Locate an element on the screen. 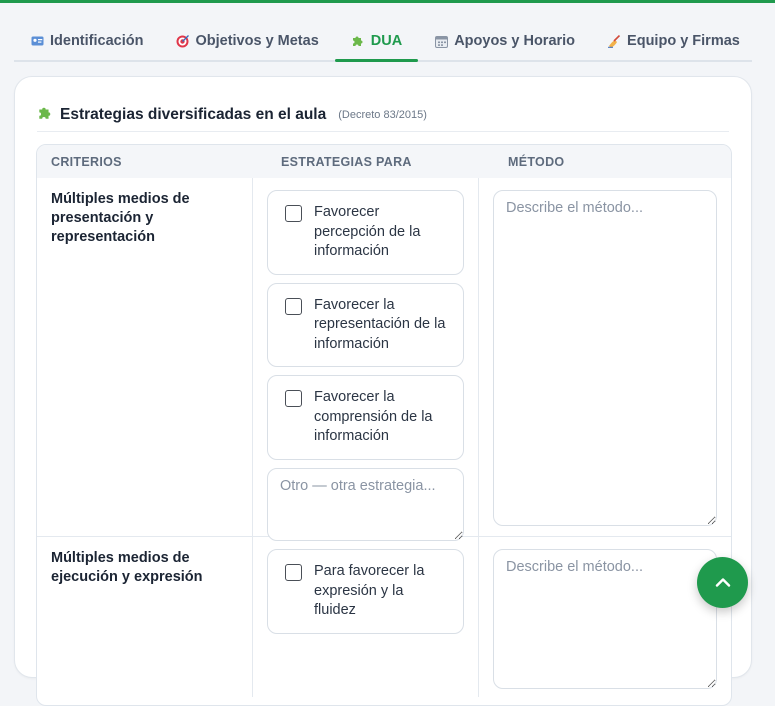 The image size is (775, 706). tab-label: Apoyos y Horario is located at coordinates (515, 41).